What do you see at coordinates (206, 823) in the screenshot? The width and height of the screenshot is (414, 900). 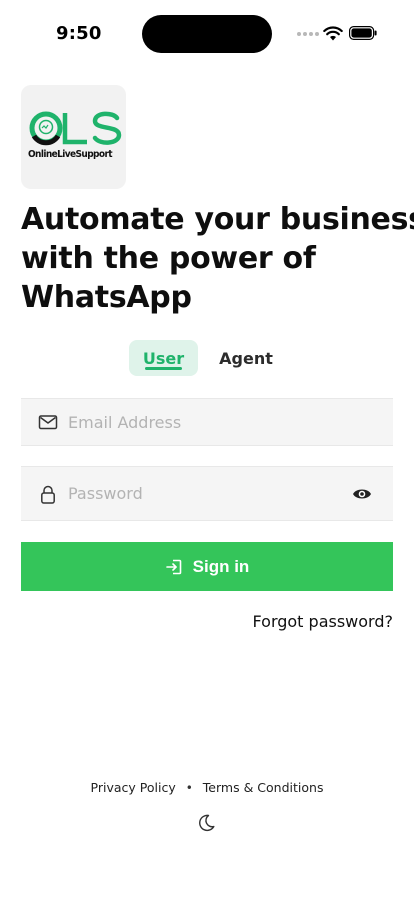 I see `moon-icon` at bounding box center [206, 823].